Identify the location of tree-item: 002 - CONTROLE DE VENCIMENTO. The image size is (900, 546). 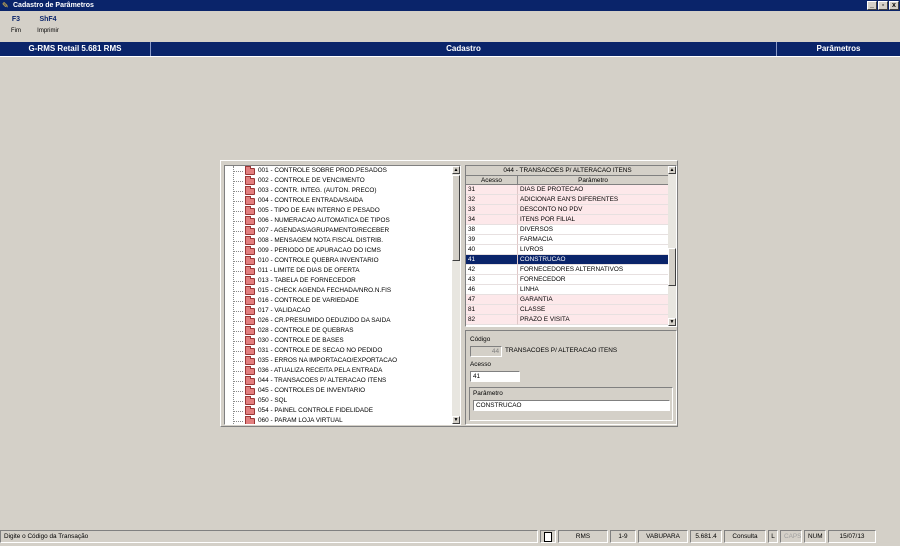
(339, 181).